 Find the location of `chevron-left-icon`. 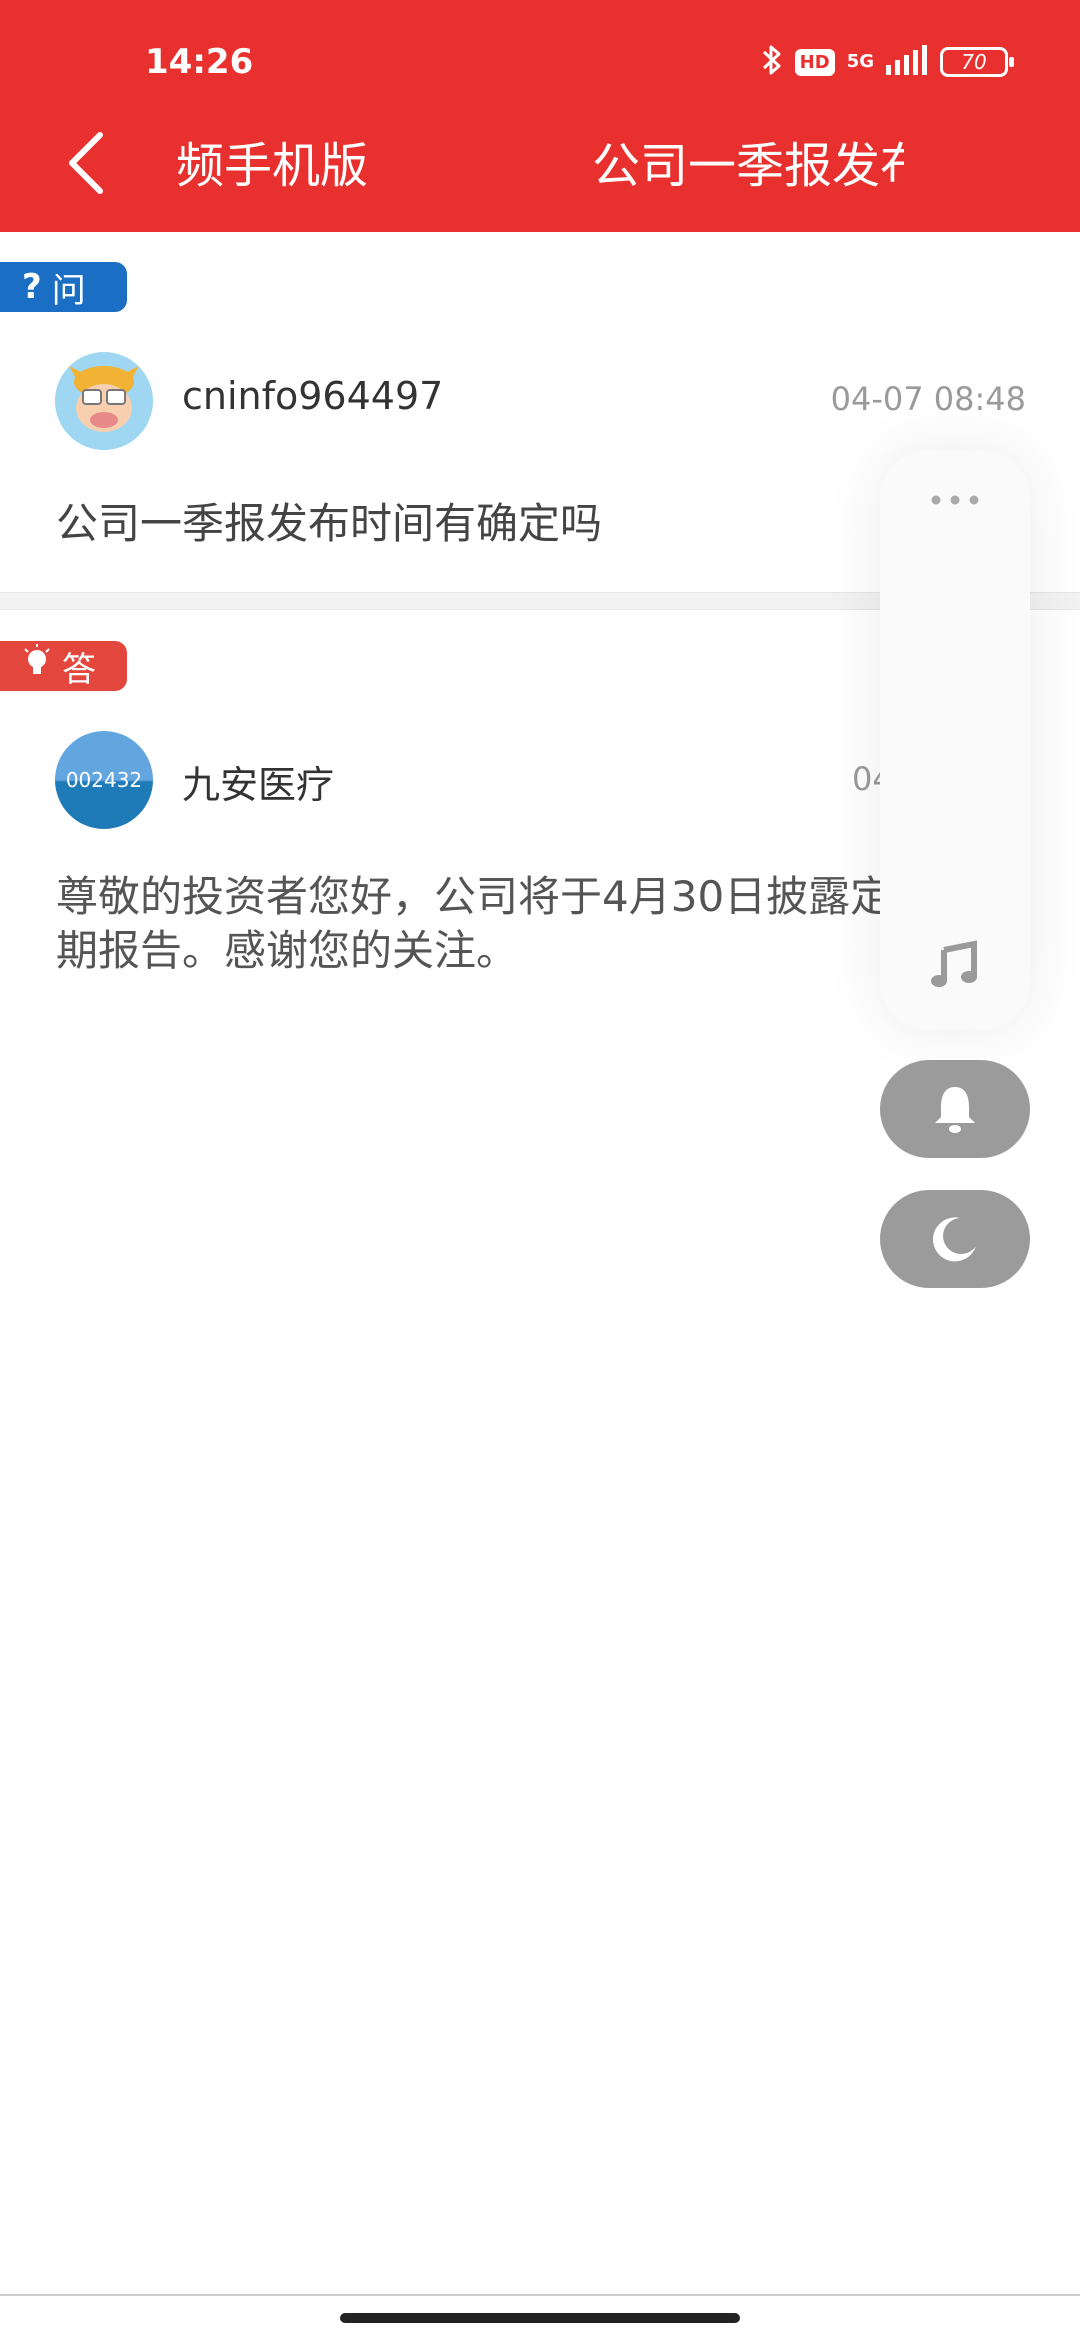

chevron-left-icon is located at coordinates (86, 163).